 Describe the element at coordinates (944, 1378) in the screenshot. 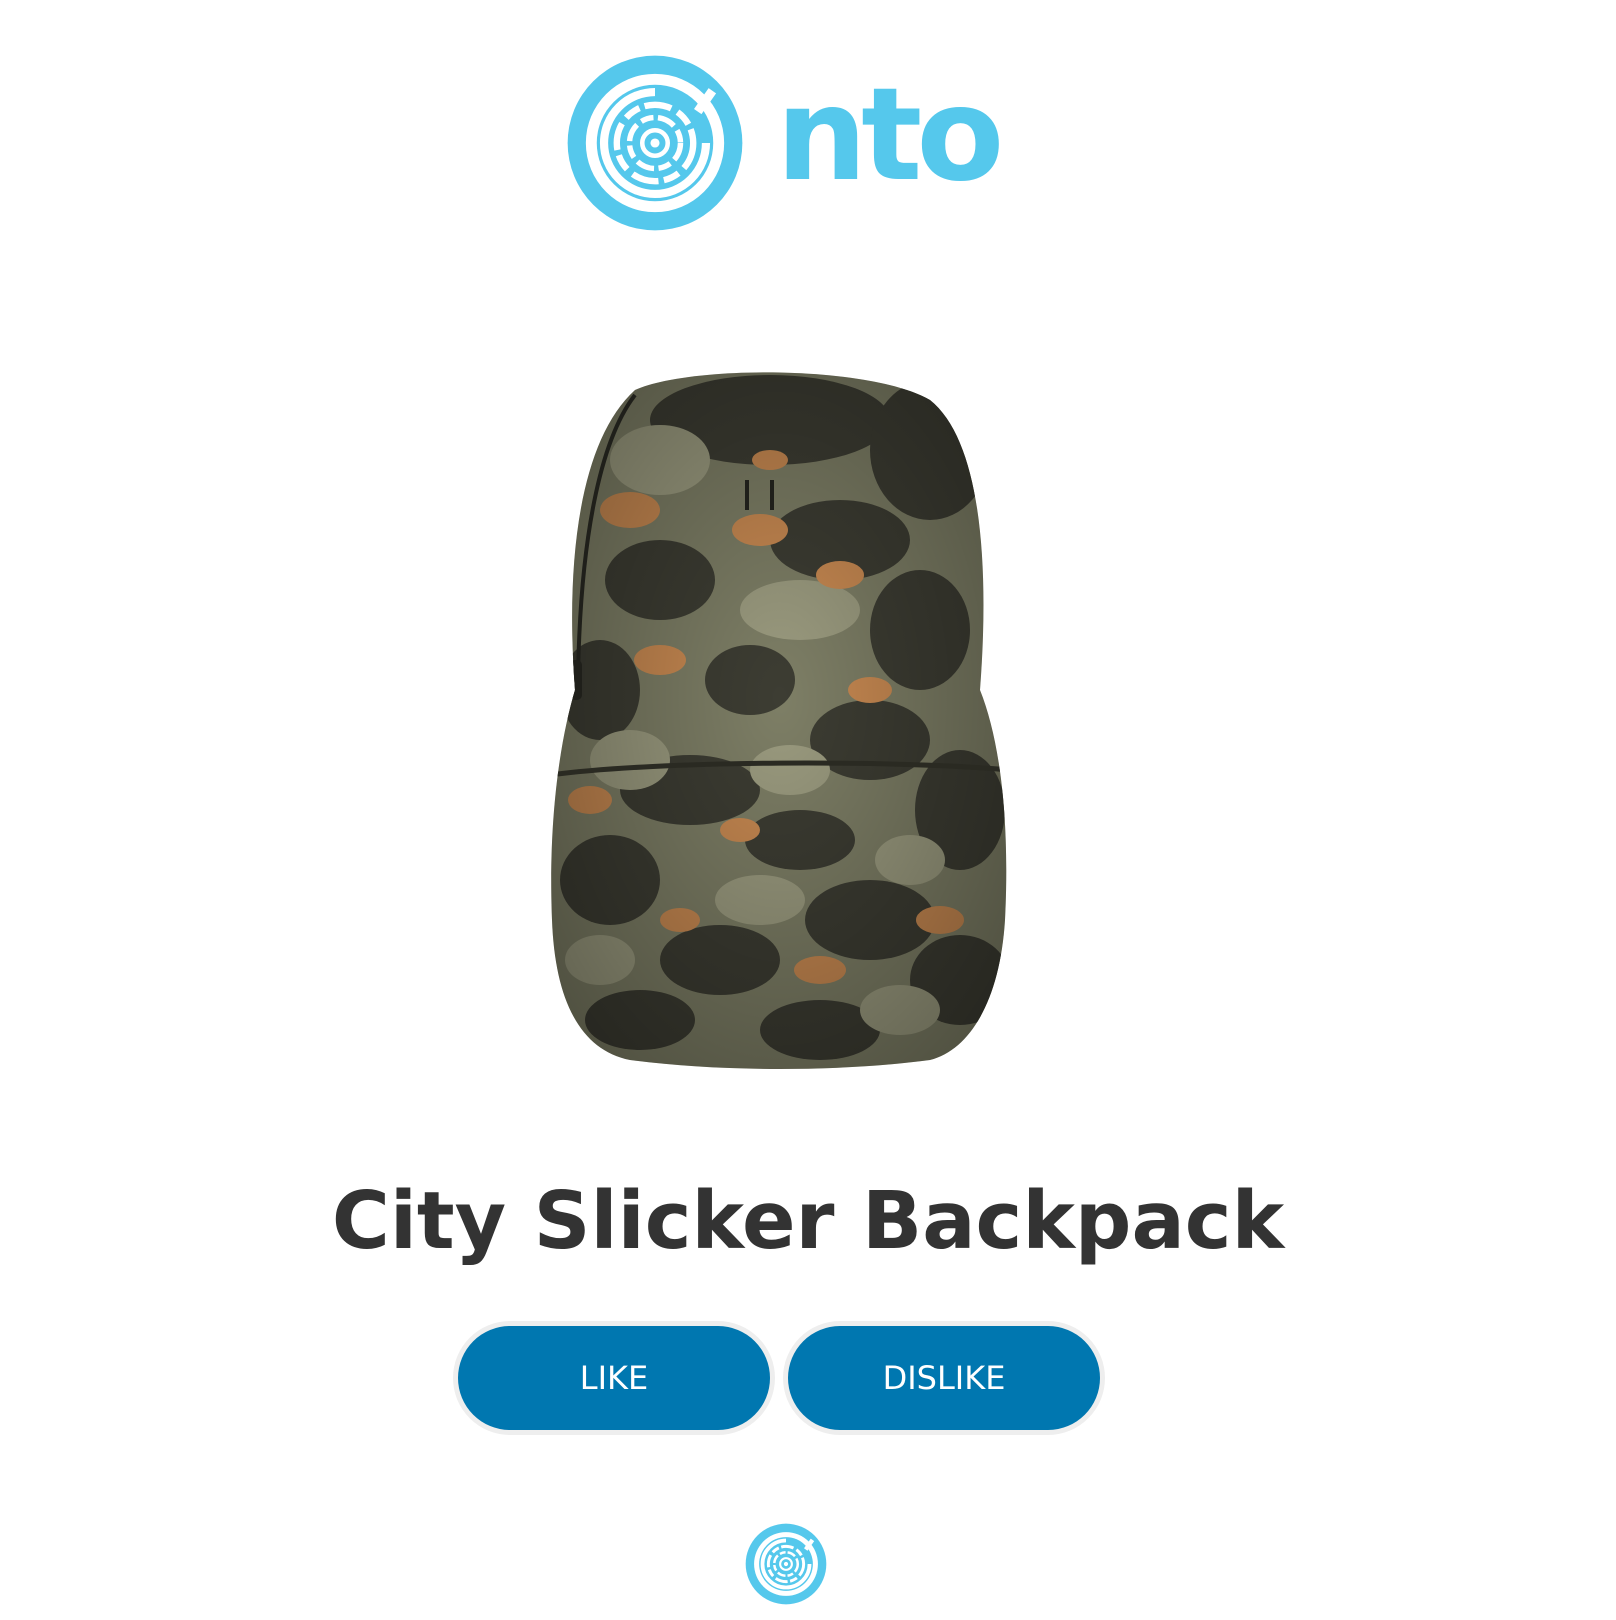

I see `dislike-button: DISLIKE` at that location.